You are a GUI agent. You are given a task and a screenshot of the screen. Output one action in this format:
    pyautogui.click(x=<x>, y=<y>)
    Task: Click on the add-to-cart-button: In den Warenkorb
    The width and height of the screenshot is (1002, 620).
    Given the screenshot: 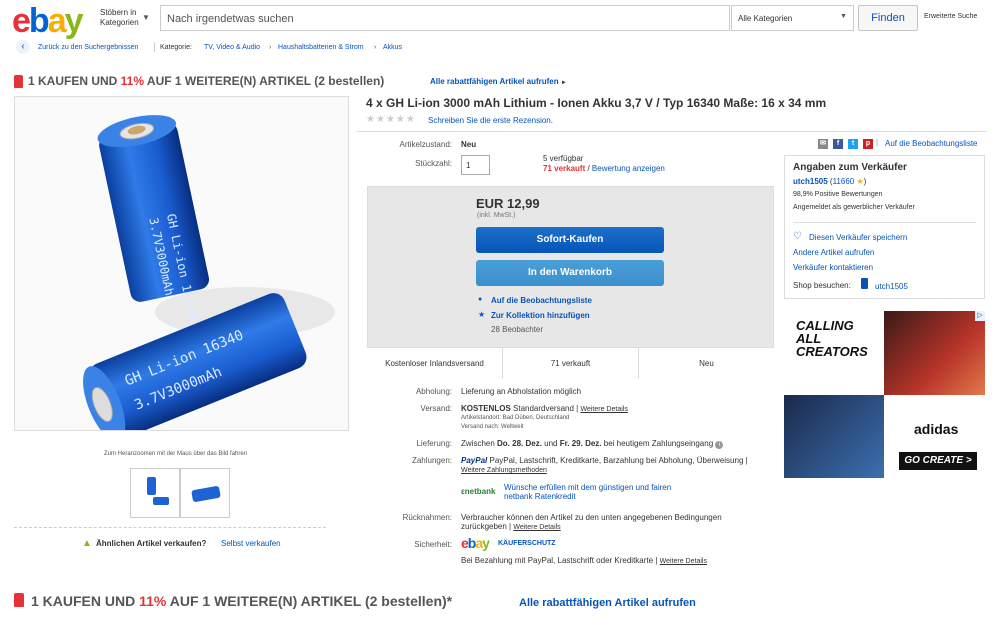 What is the action you would take?
    pyautogui.click(x=570, y=273)
    